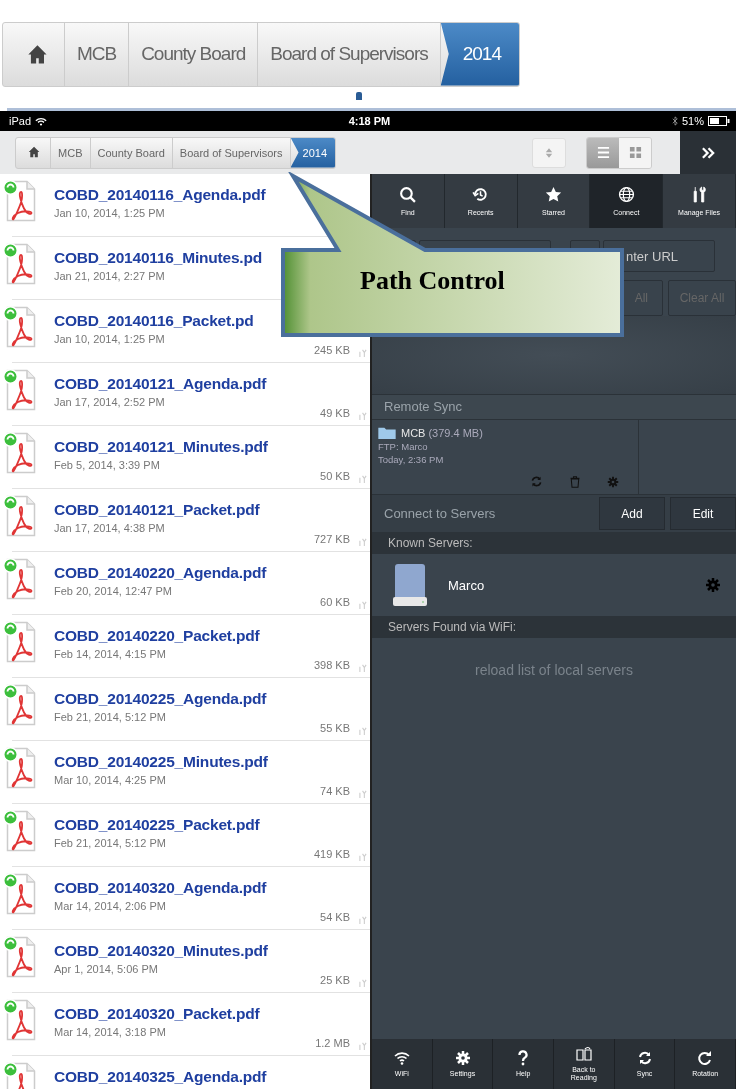 The image size is (736, 1089). What do you see at coordinates (110, 528) in the screenshot?
I see `file-date: Jan 17, 2014, 4:38 PM` at bounding box center [110, 528].